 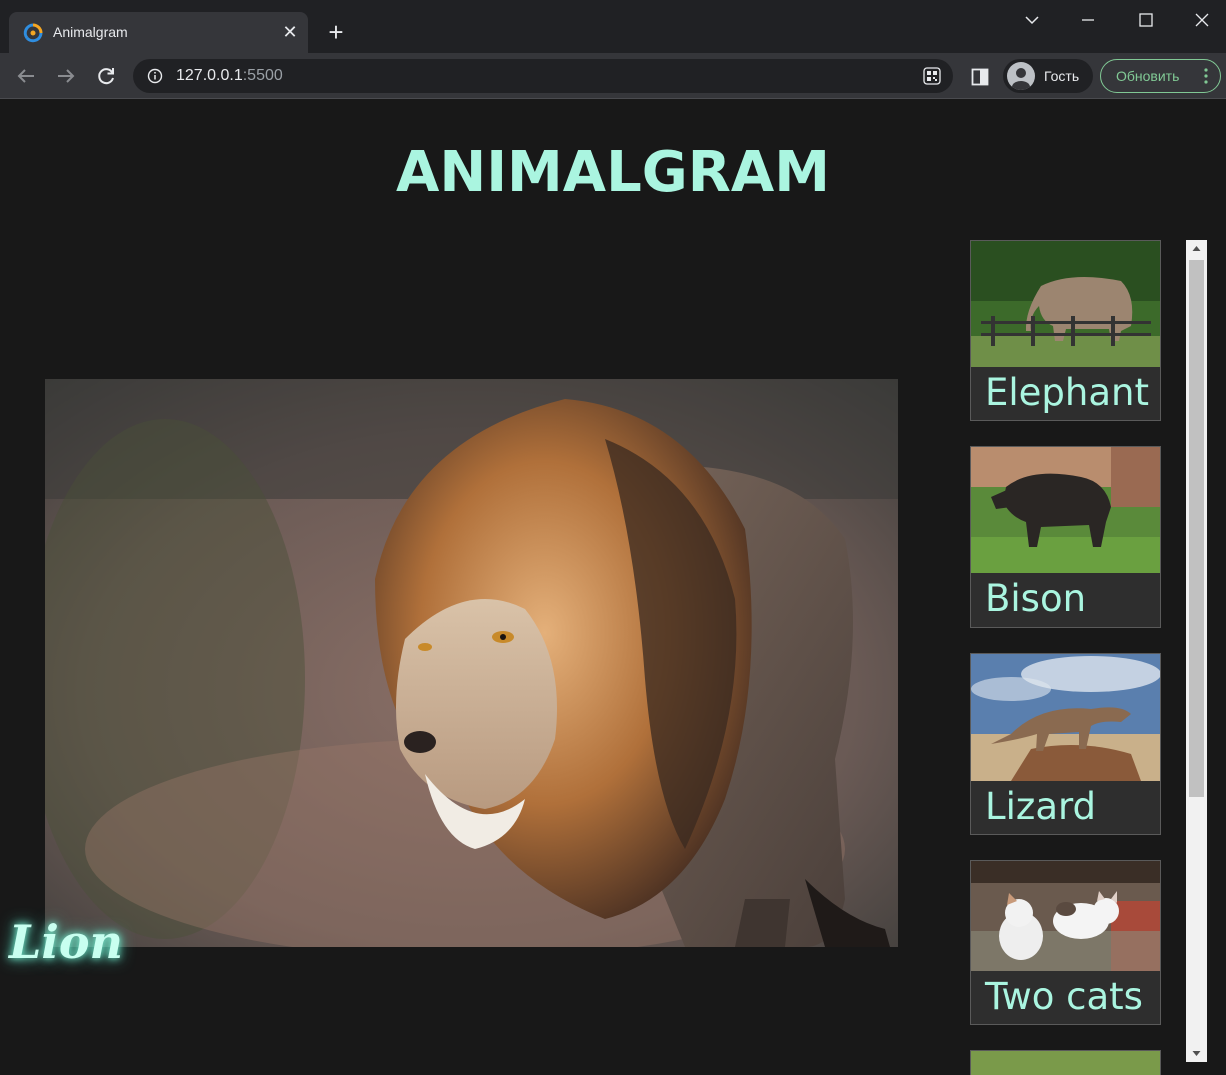 I want to click on thumbnail-list: Elephant Bison Lizard Two cats, so click(x=1065, y=657).